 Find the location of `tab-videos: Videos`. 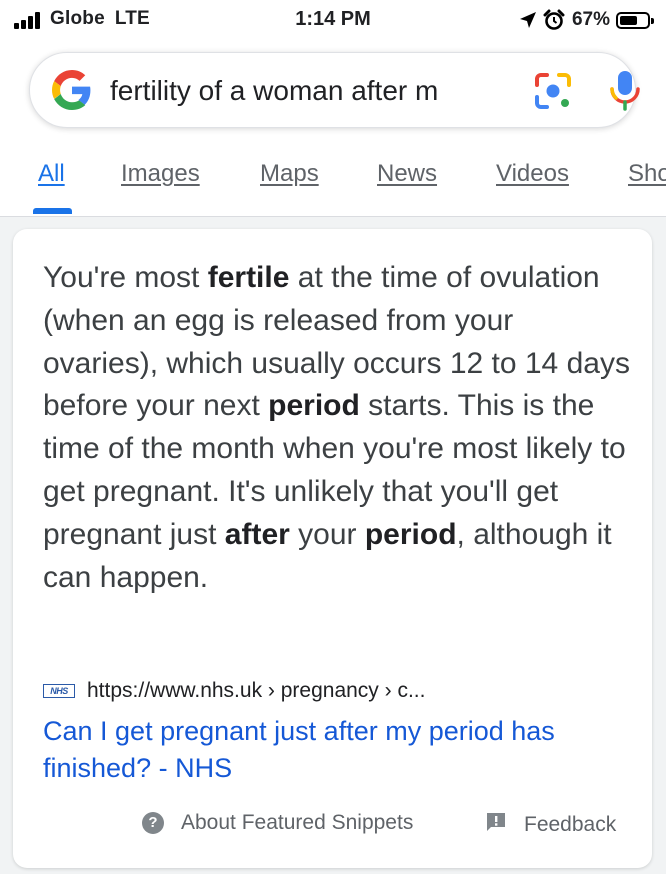

tab-videos: Videos is located at coordinates (532, 174).